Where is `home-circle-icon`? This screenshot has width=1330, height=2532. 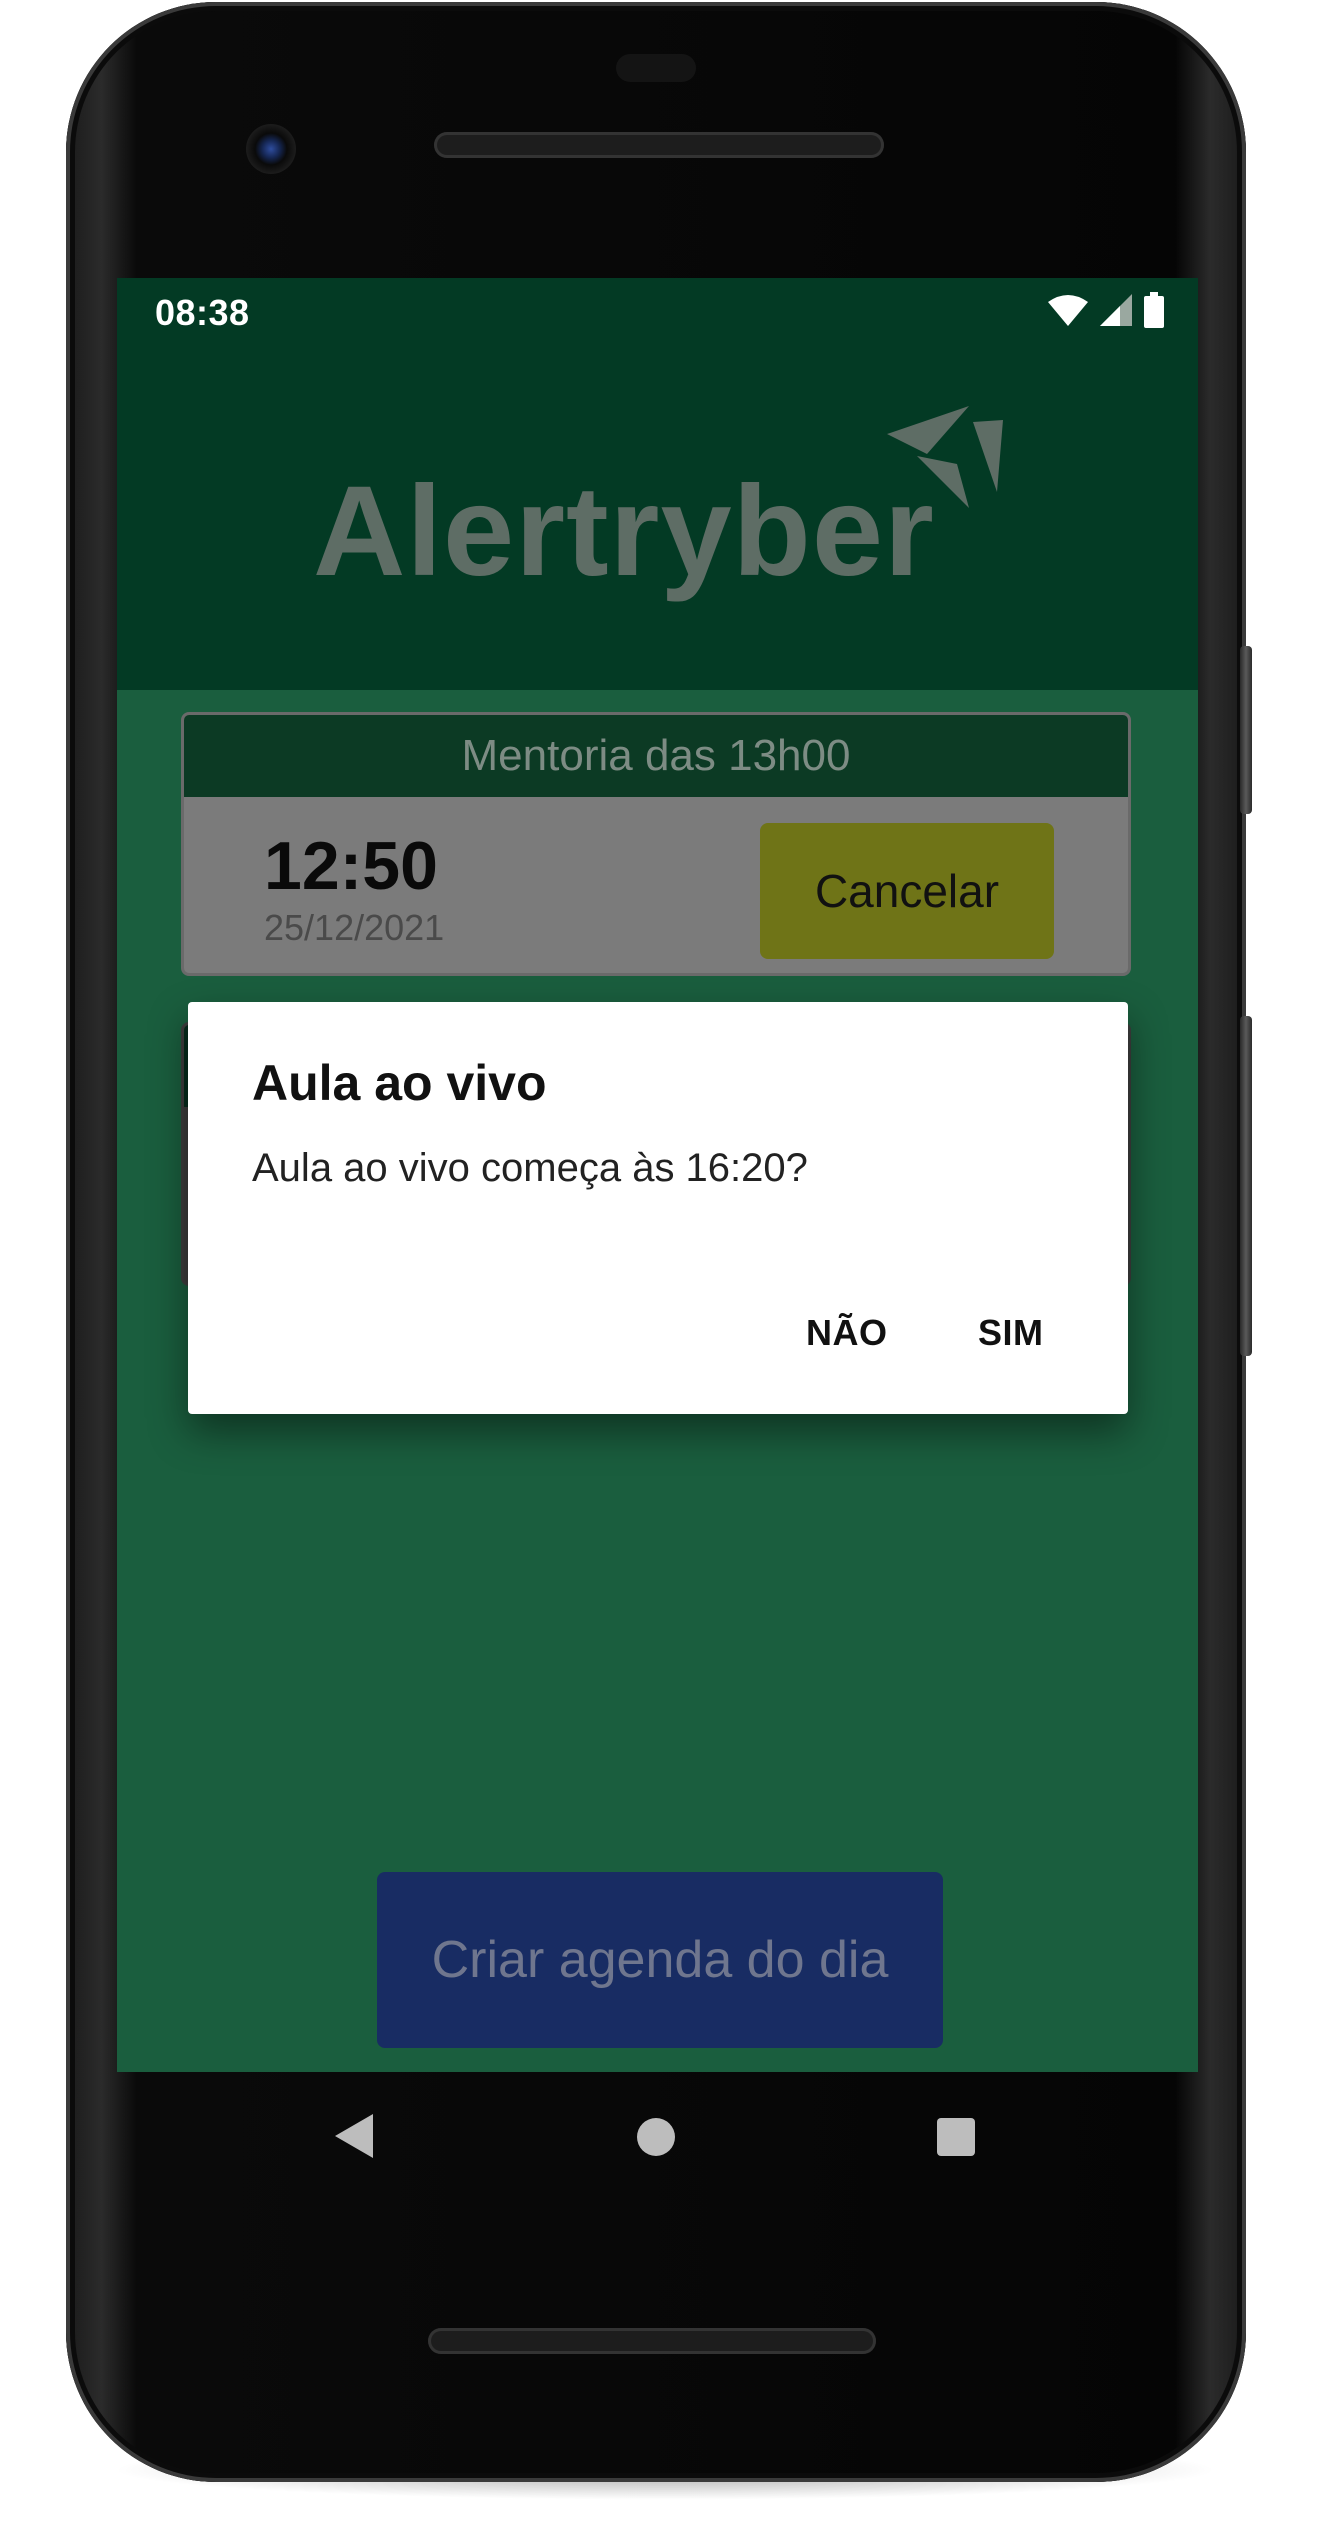
home-circle-icon is located at coordinates (656, 2137).